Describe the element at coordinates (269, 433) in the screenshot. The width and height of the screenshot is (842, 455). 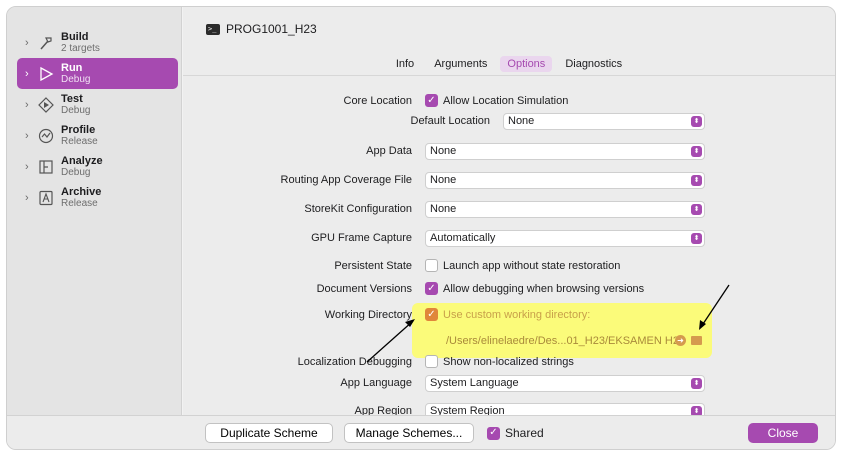
I see `duplicate-scheme-button: Duplicate Scheme` at that location.